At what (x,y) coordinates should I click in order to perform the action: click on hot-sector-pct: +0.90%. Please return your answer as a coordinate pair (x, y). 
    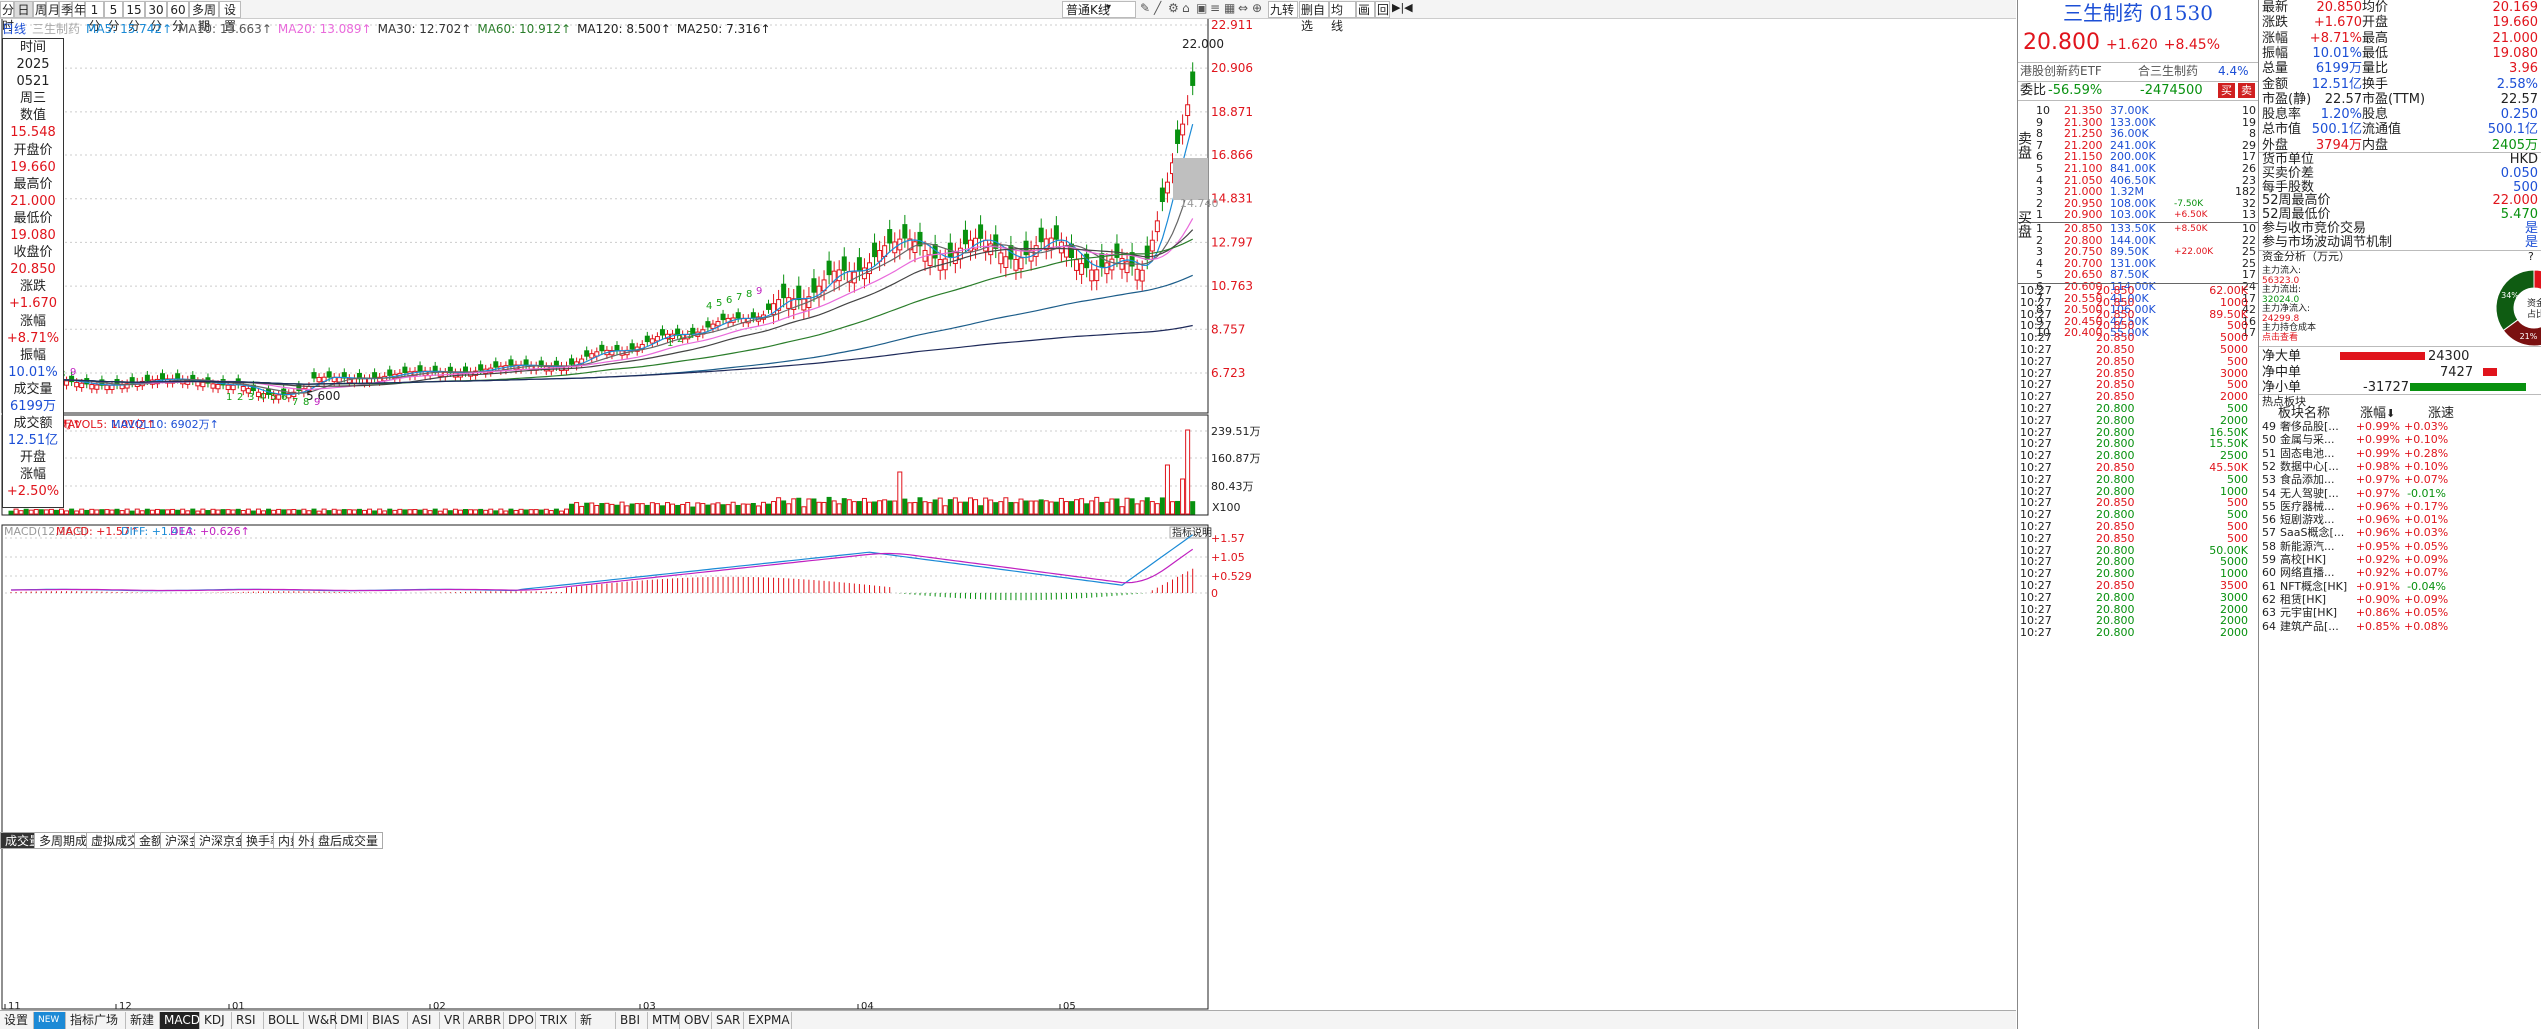
    Looking at the image, I should click on (2377, 599).